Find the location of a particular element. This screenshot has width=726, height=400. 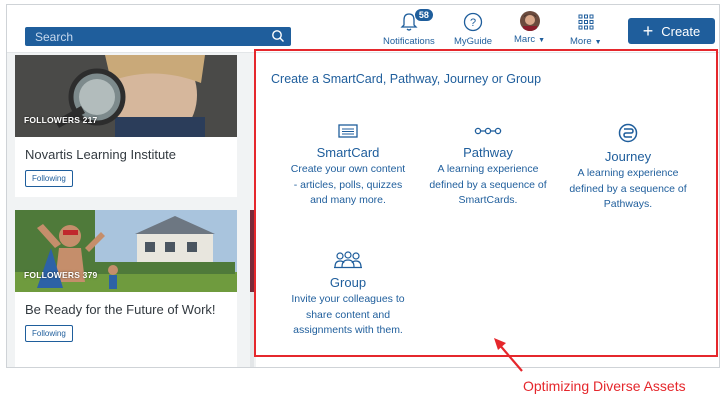

top-bar: 58 Notifications ? MyGuide Marc▼ is located at coordinates (363, 29).